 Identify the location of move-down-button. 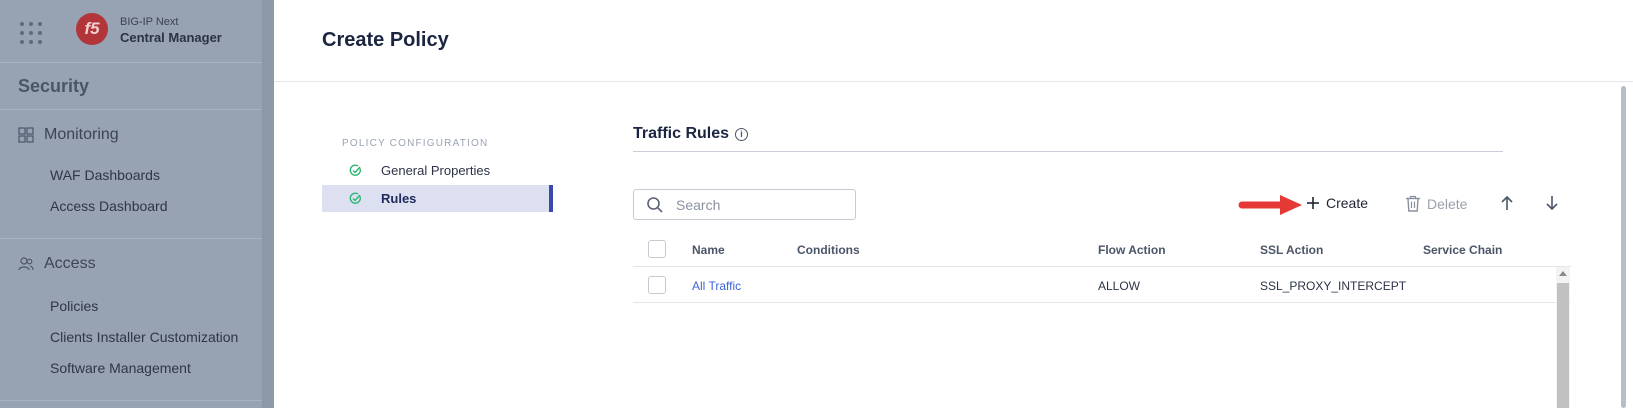
(1555, 203).